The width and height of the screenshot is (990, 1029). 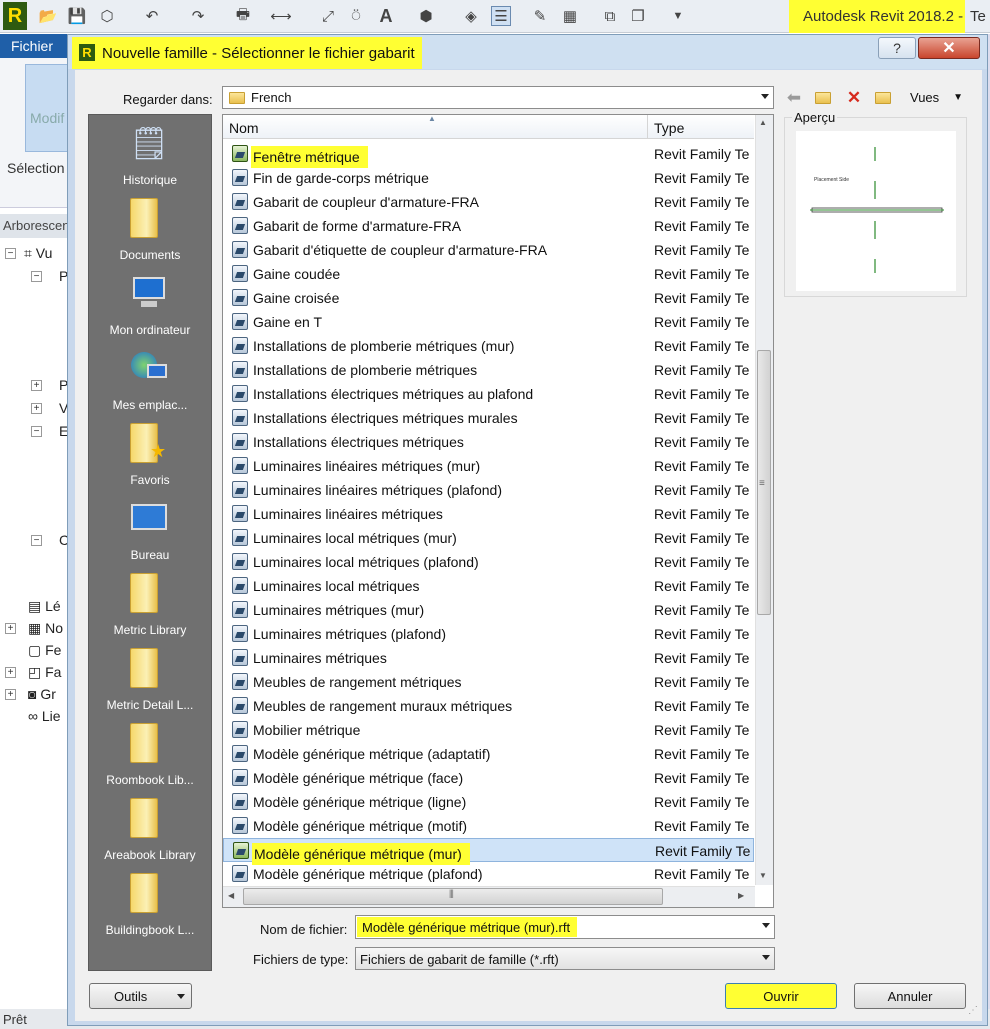 What do you see at coordinates (540, 16) in the screenshot?
I see `edit-icon: ✎` at bounding box center [540, 16].